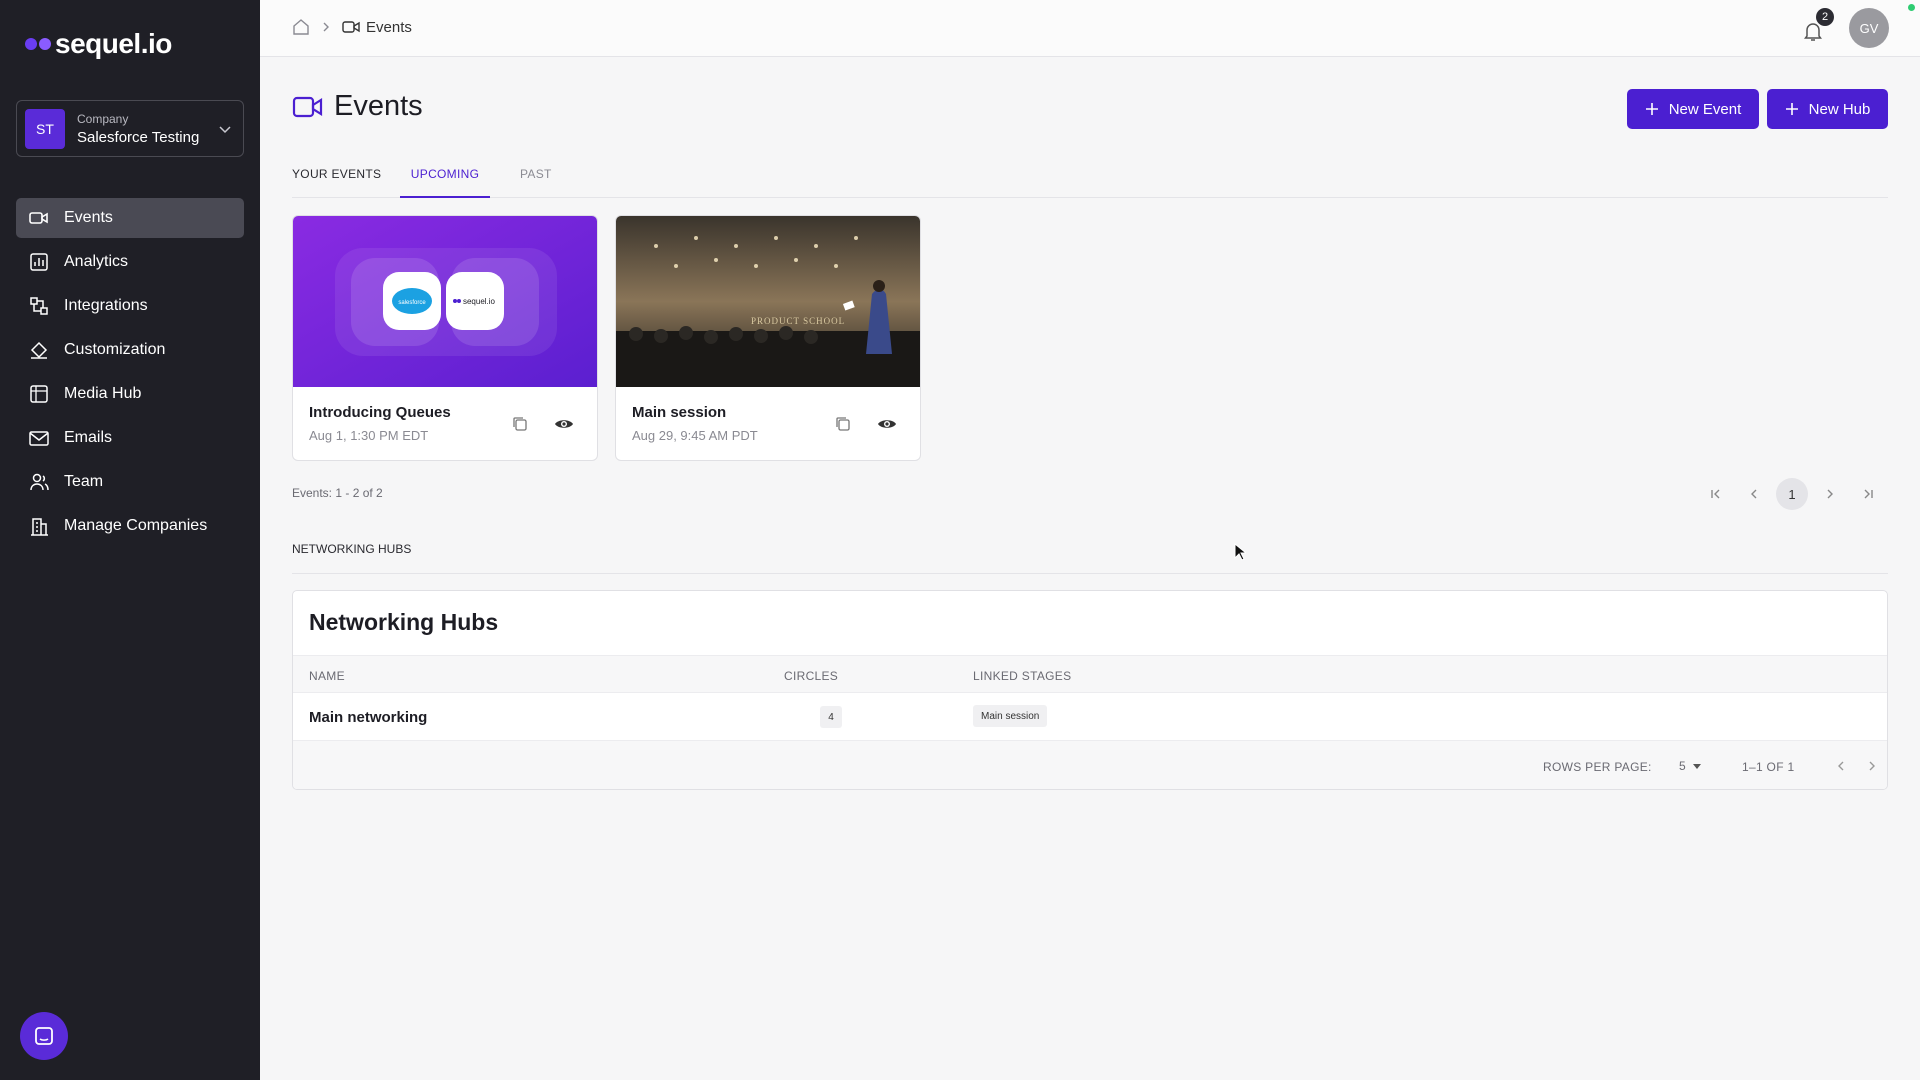 Image resolution: width=1920 pixels, height=1080 pixels. What do you see at coordinates (1090, 28) in the screenshot?
I see `top-bar: Events 2 GV` at bounding box center [1090, 28].